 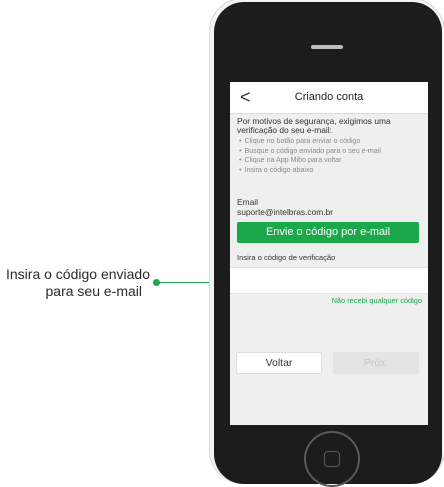 What do you see at coordinates (286, 257) in the screenshot?
I see `code-label: Insira o código de verificação` at bounding box center [286, 257].